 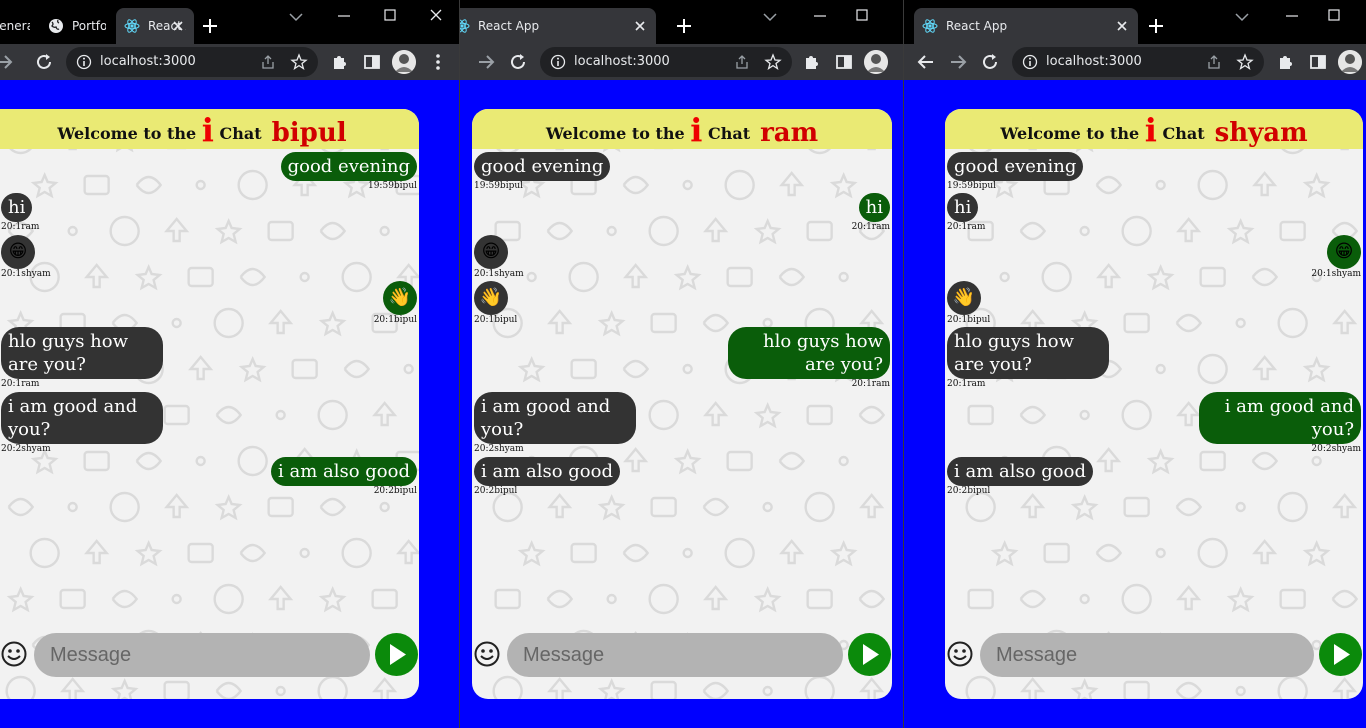 I want to click on react-icon, so click(x=930, y=26).